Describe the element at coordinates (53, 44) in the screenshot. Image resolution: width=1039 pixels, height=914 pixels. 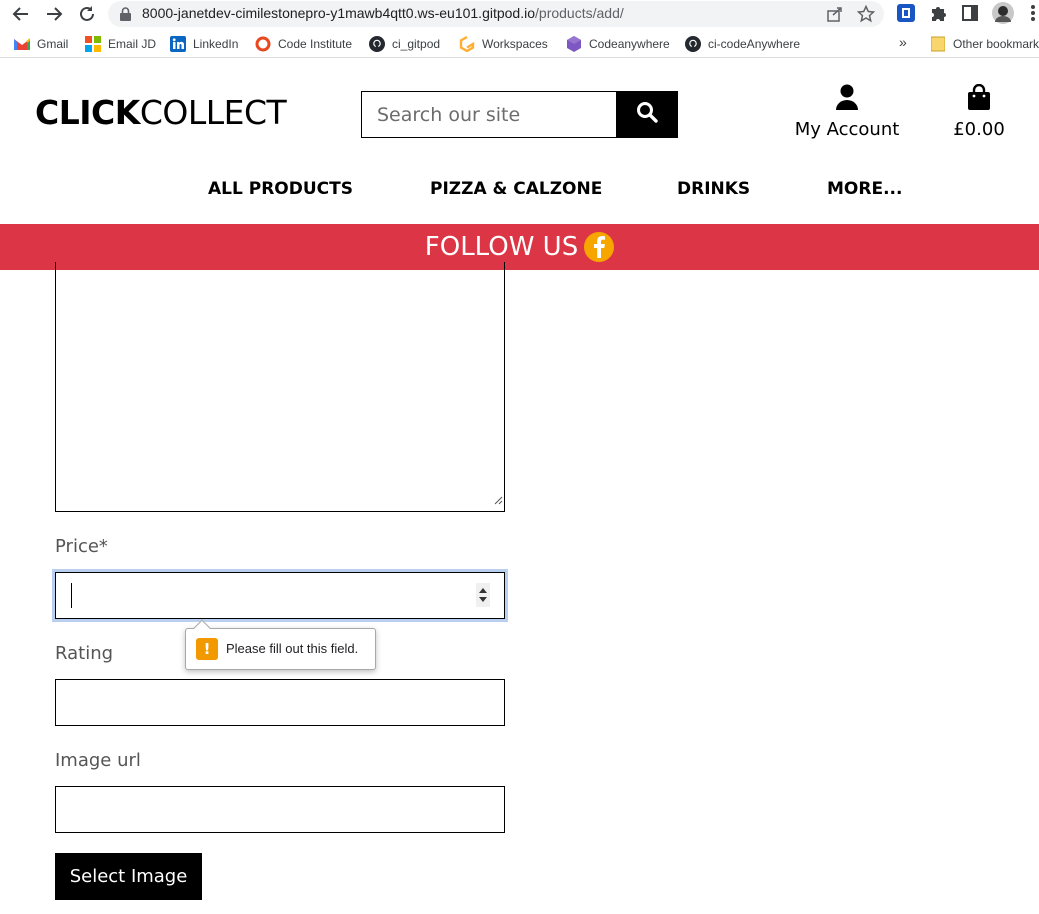
I see `bookmark-label: Gmail` at that location.